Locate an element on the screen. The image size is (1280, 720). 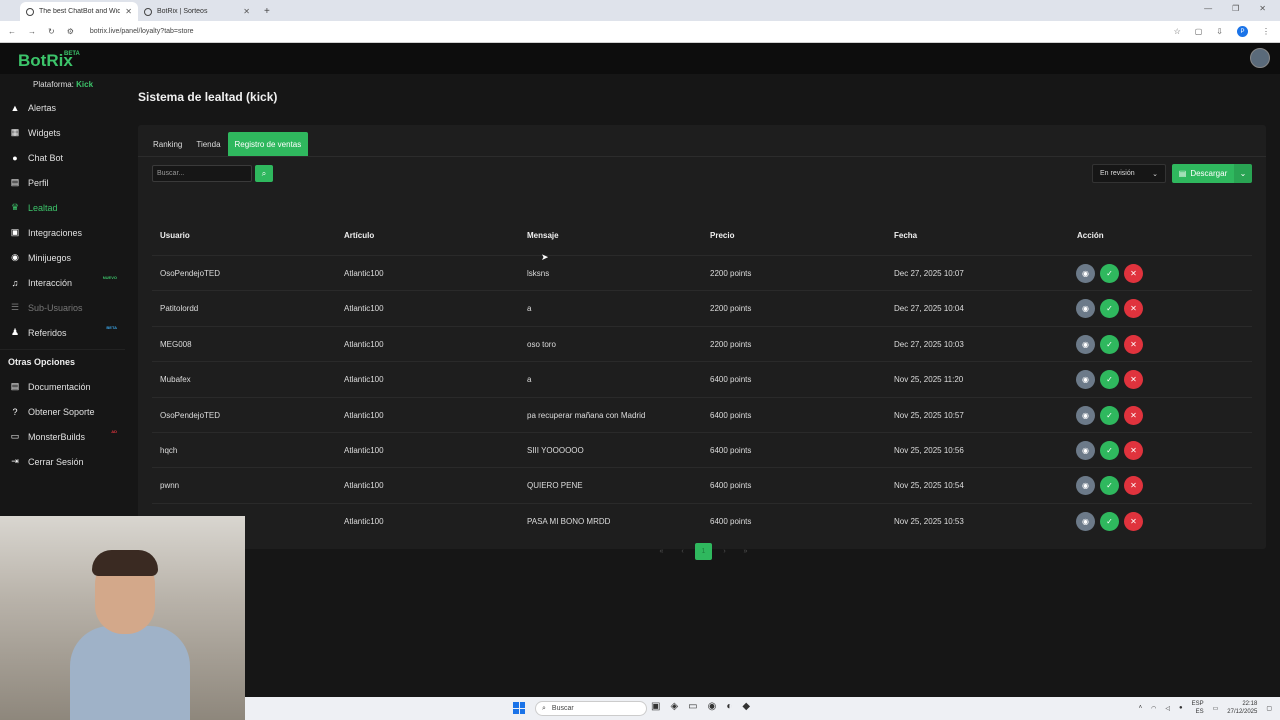
panel-tabs: Ranking Tienda Registro de ventas is located at coordinates (227, 144).